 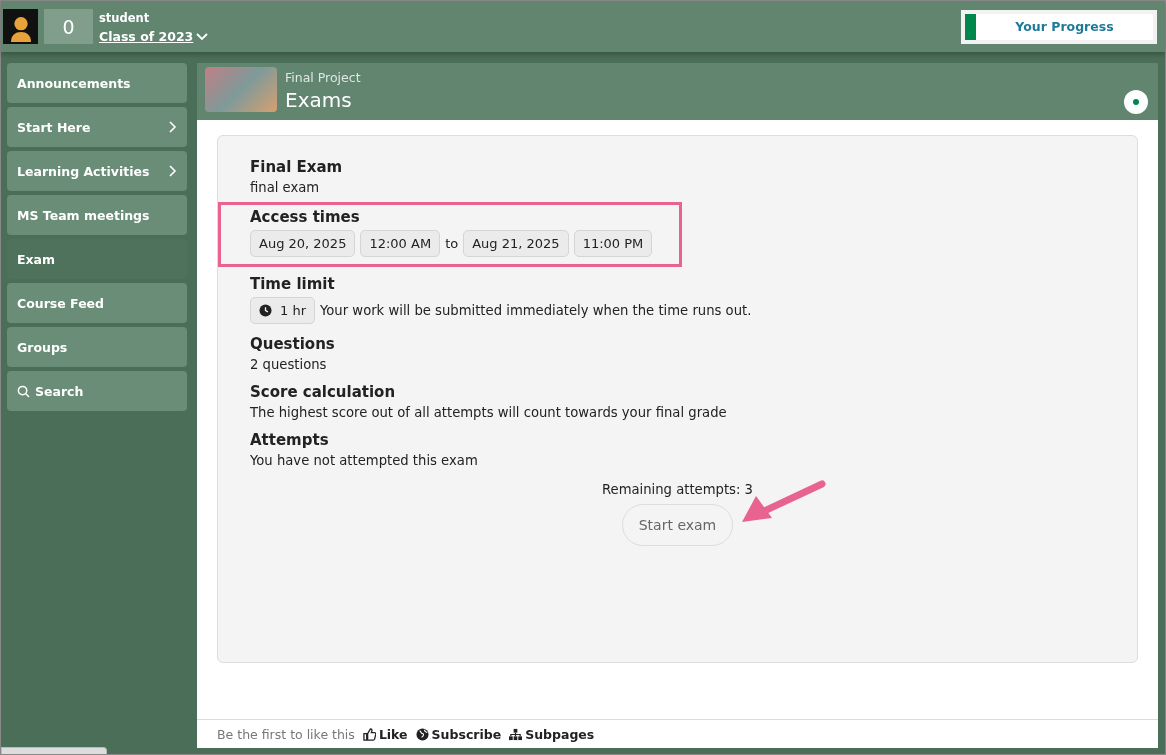 I want to click on section-heading: Time limit, so click(x=293, y=284).